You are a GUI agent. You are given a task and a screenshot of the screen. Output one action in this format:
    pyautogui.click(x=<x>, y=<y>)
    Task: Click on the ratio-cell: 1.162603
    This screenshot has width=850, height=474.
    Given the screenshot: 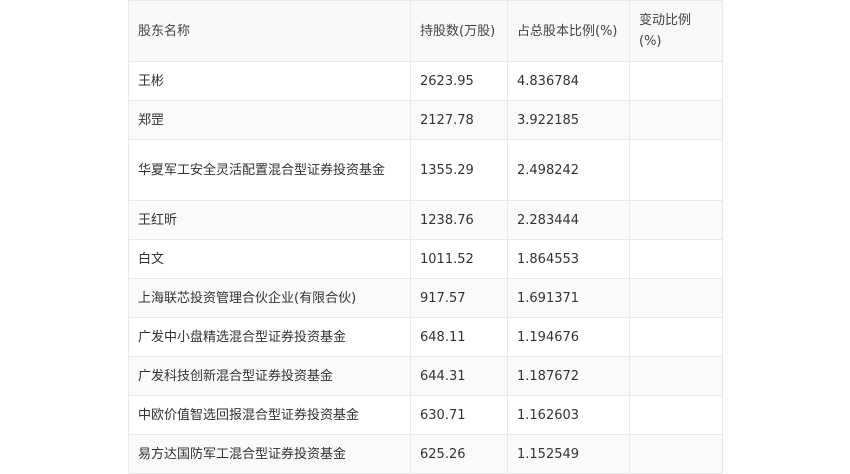 What is the action you would take?
    pyautogui.click(x=568, y=415)
    